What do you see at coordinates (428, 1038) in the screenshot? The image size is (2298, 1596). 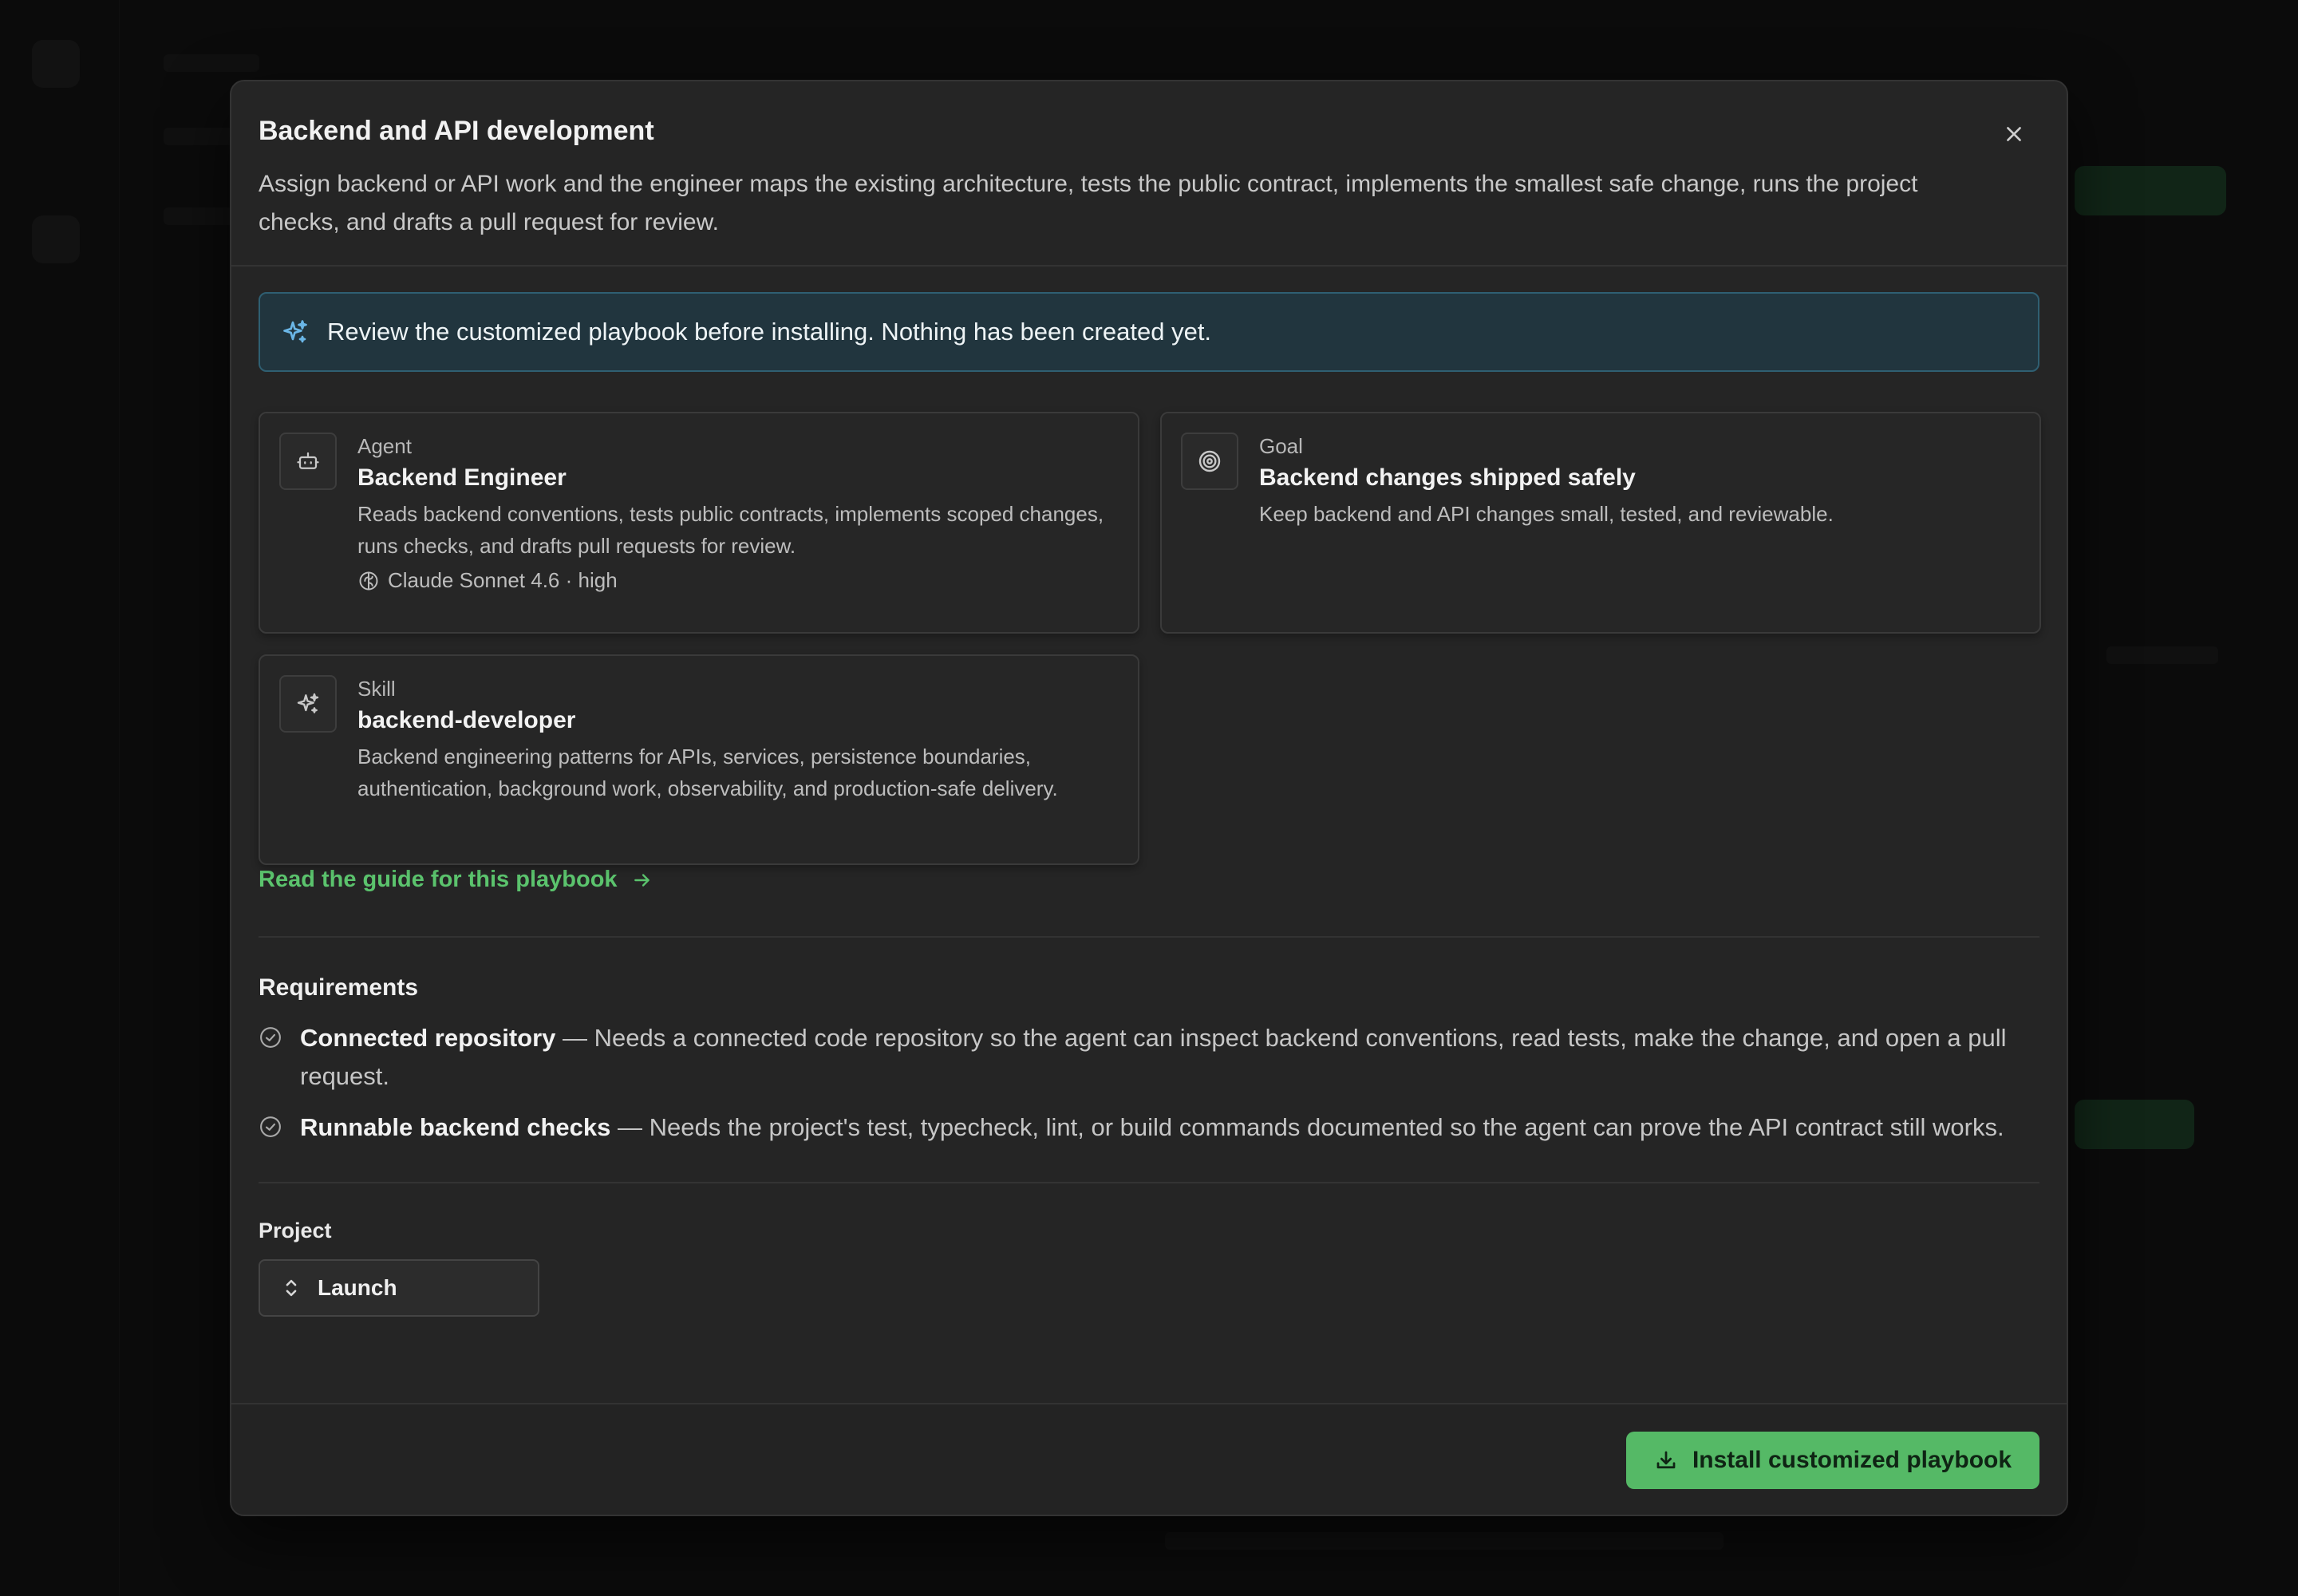 I see `requirement-name: Connected repository` at bounding box center [428, 1038].